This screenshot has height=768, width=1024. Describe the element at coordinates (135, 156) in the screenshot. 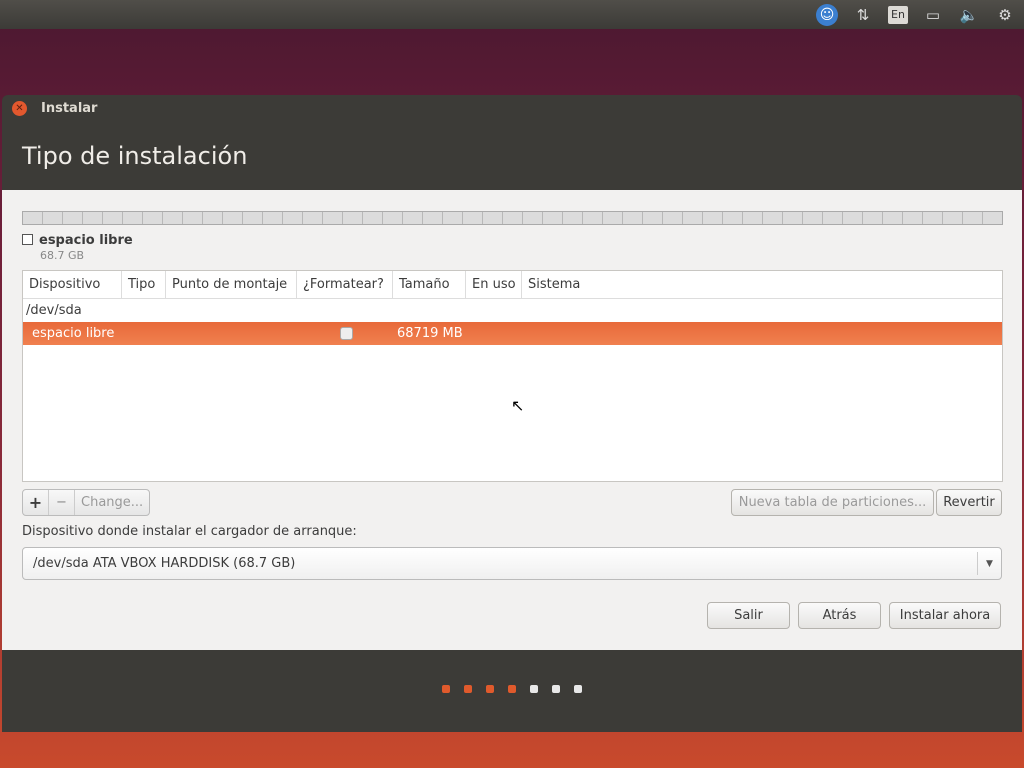

I see `page-title: Tipo de instalación` at that location.